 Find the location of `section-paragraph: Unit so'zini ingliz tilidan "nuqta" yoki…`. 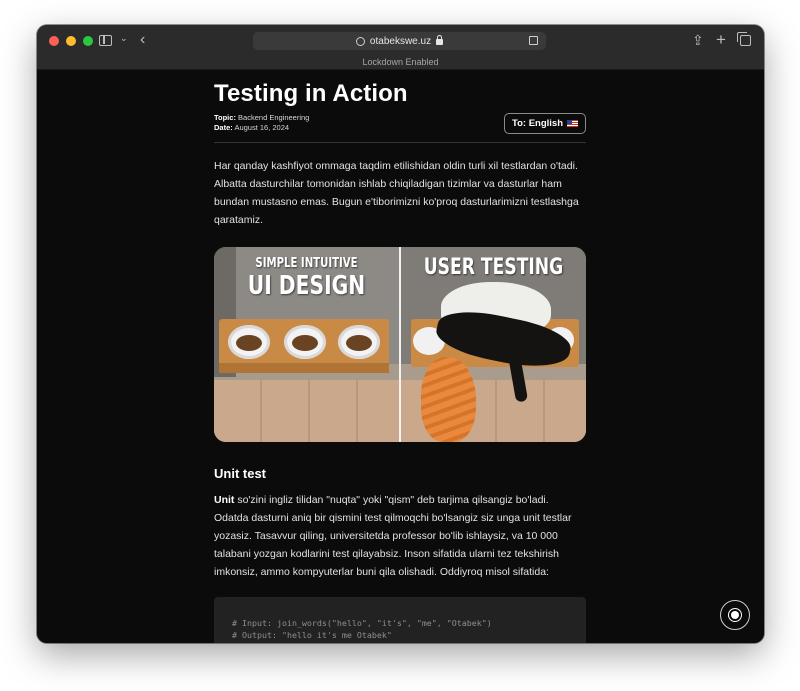

section-paragraph: Unit so'zini ingliz tilidan "nuqta" yoki… is located at coordinates (400, 536).